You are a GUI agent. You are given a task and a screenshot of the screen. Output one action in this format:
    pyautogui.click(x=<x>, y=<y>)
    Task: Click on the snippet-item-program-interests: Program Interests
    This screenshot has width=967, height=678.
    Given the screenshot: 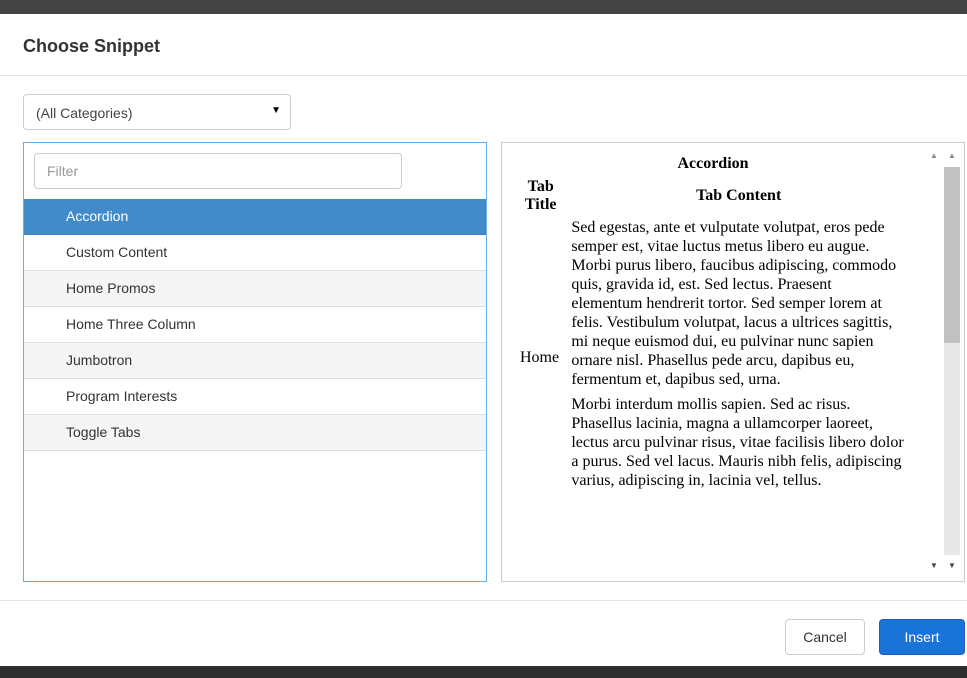 What is the action you would take?
    pyautogui.click(x=255, y=397)
    